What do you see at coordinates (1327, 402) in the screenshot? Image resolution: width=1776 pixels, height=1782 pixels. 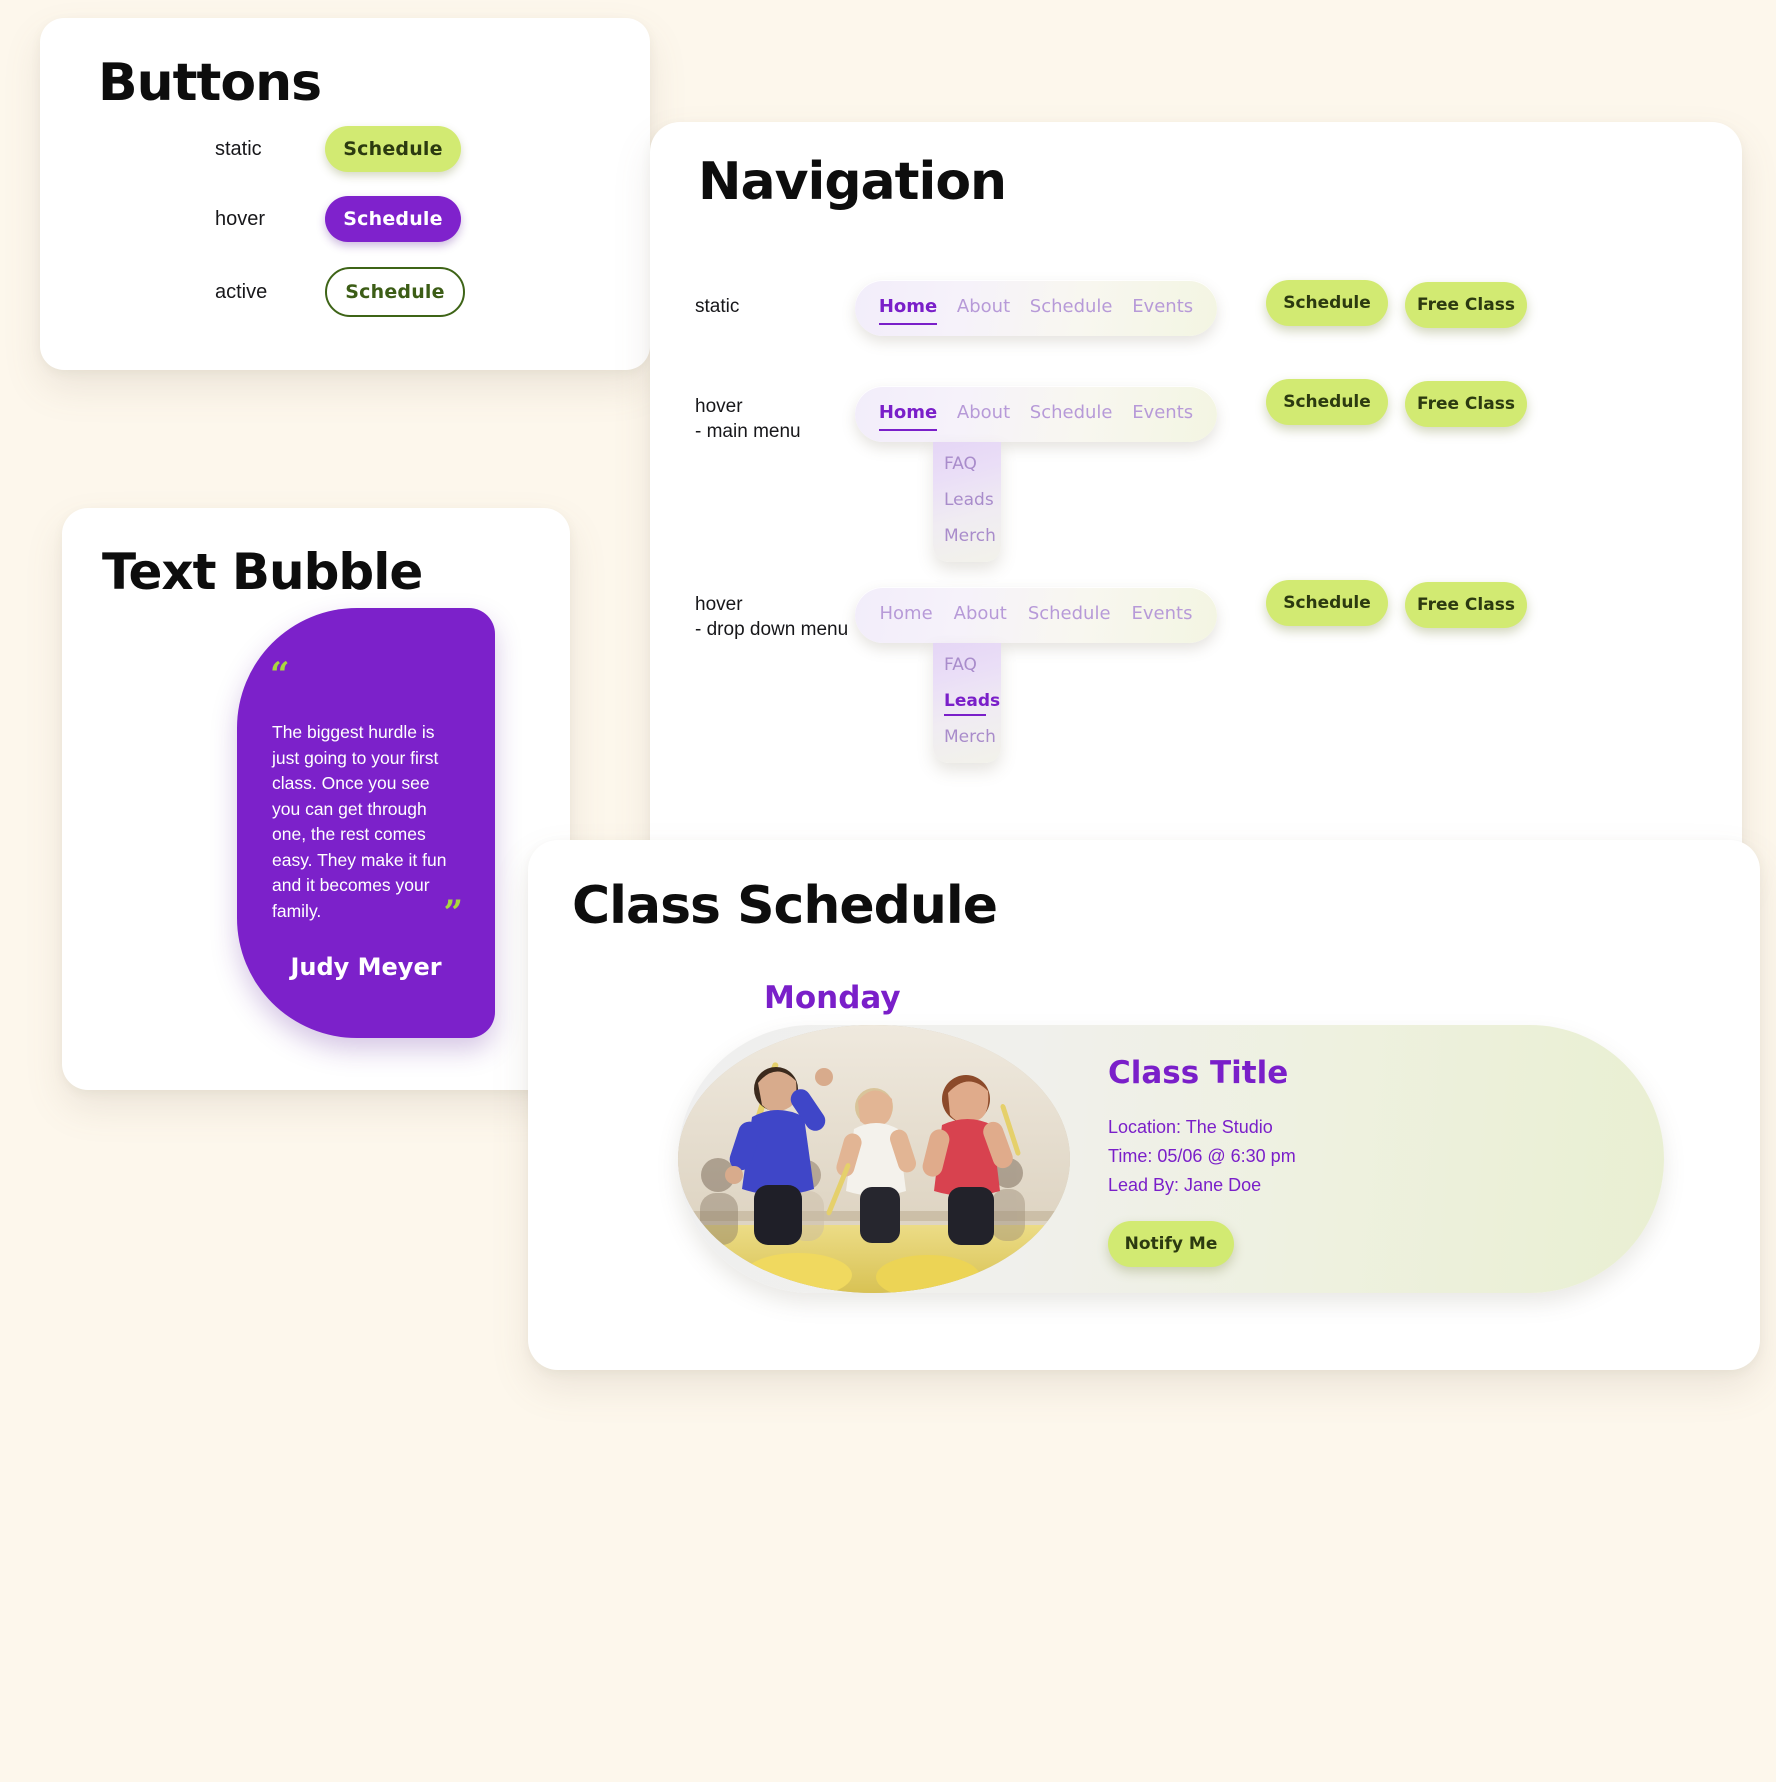 I see `nav-schedule-button-hover-main: Schedule` at bounding box center [1327, 402].